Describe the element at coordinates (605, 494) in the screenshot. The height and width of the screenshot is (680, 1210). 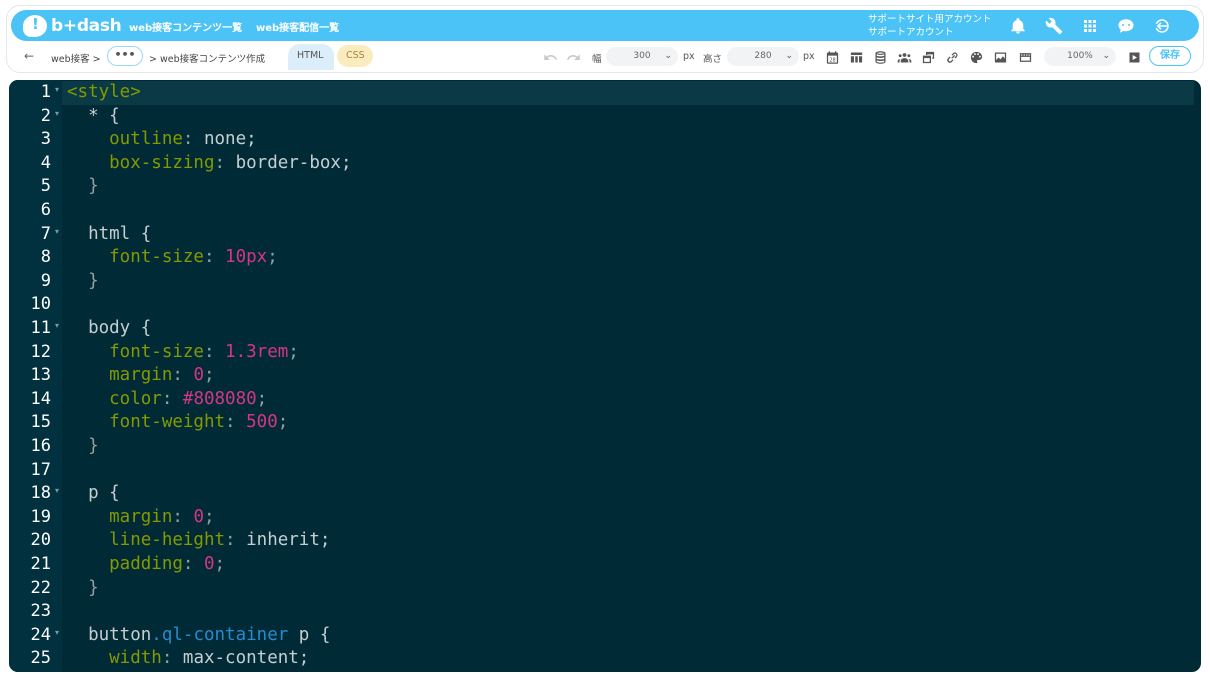
I see `code-line: 18 ▾ p {` at that location.